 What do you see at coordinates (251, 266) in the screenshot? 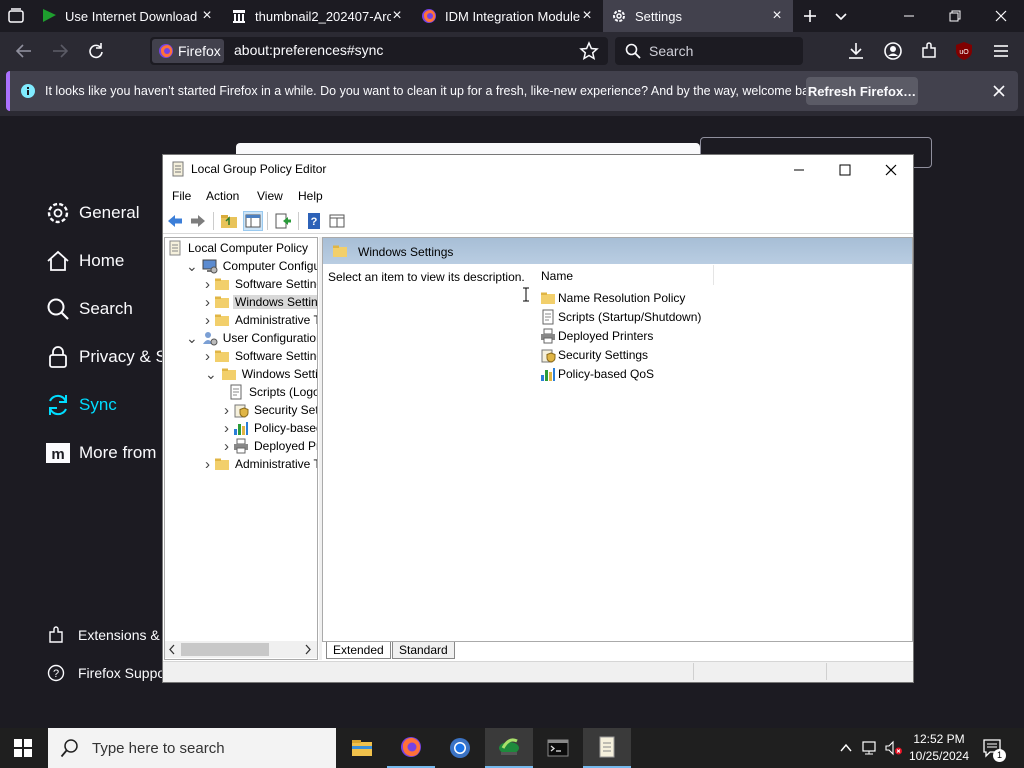
I see `tree-node: ⌄ Computer Configura` at bounding box center [251, 266].